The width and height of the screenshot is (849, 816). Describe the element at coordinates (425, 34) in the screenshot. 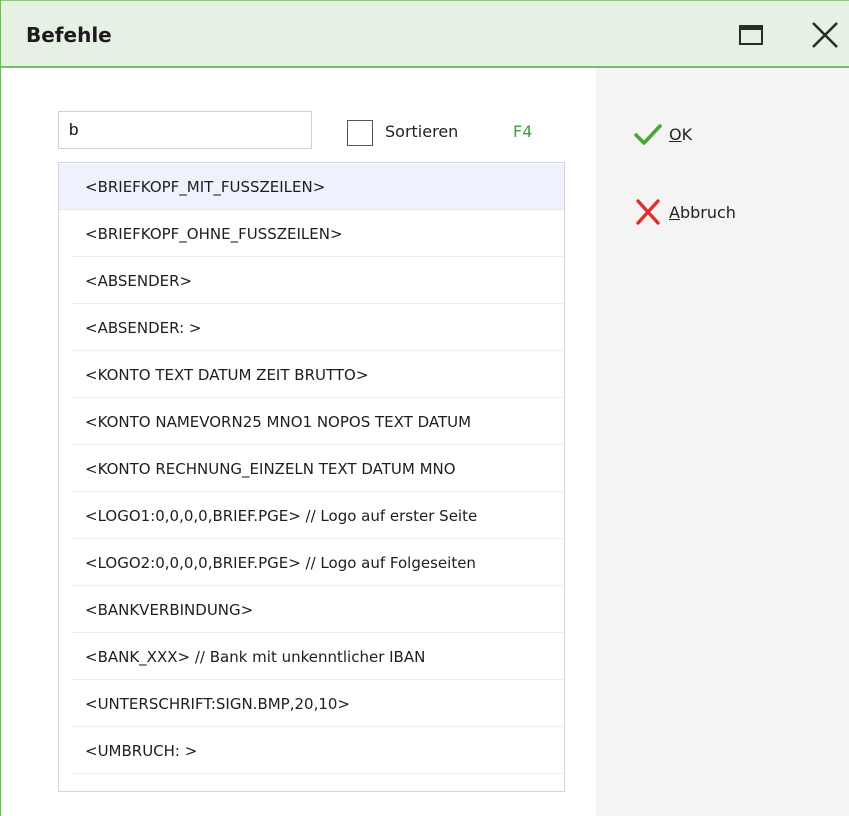

I see `title-bar: Befehle` at that location.